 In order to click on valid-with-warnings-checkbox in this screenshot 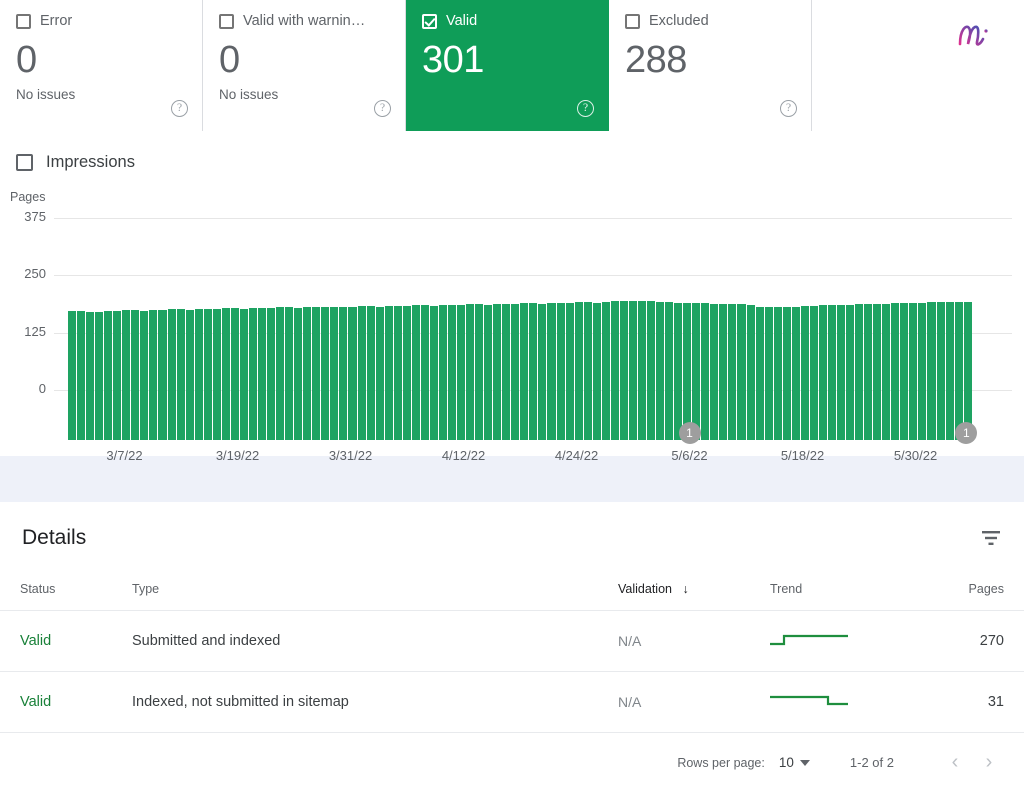, I will do `click(226, 21)`.